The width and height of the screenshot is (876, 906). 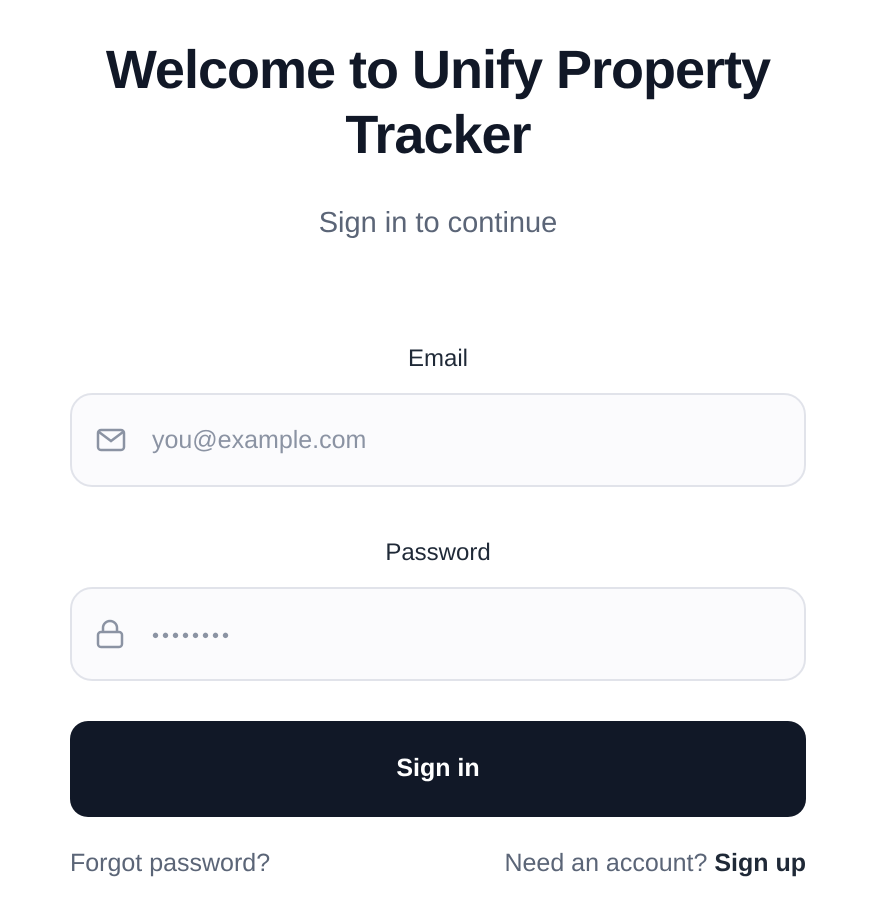 I want to click on field-label: Email, so click(x=437, y=359).